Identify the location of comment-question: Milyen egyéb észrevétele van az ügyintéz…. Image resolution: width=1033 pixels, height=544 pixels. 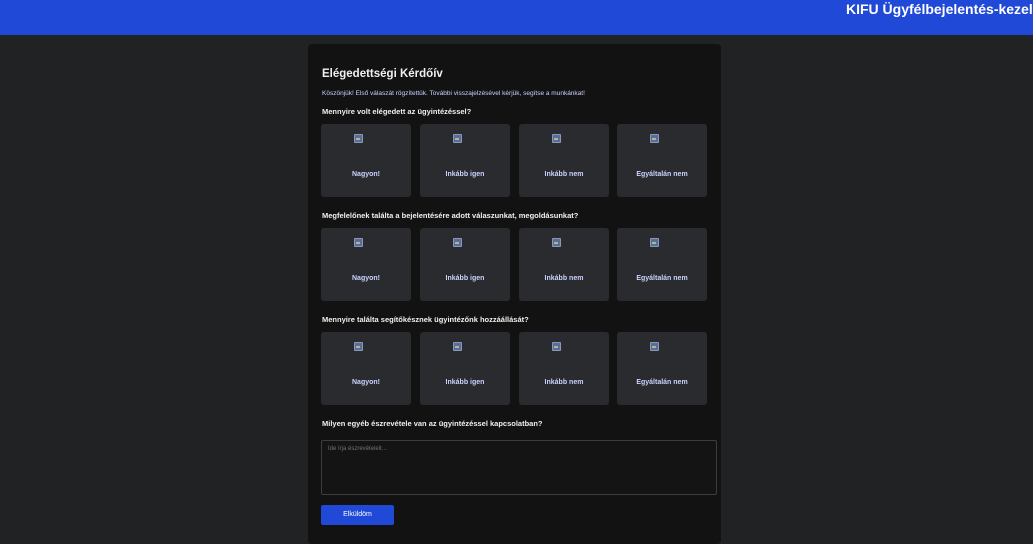
(432, 423).